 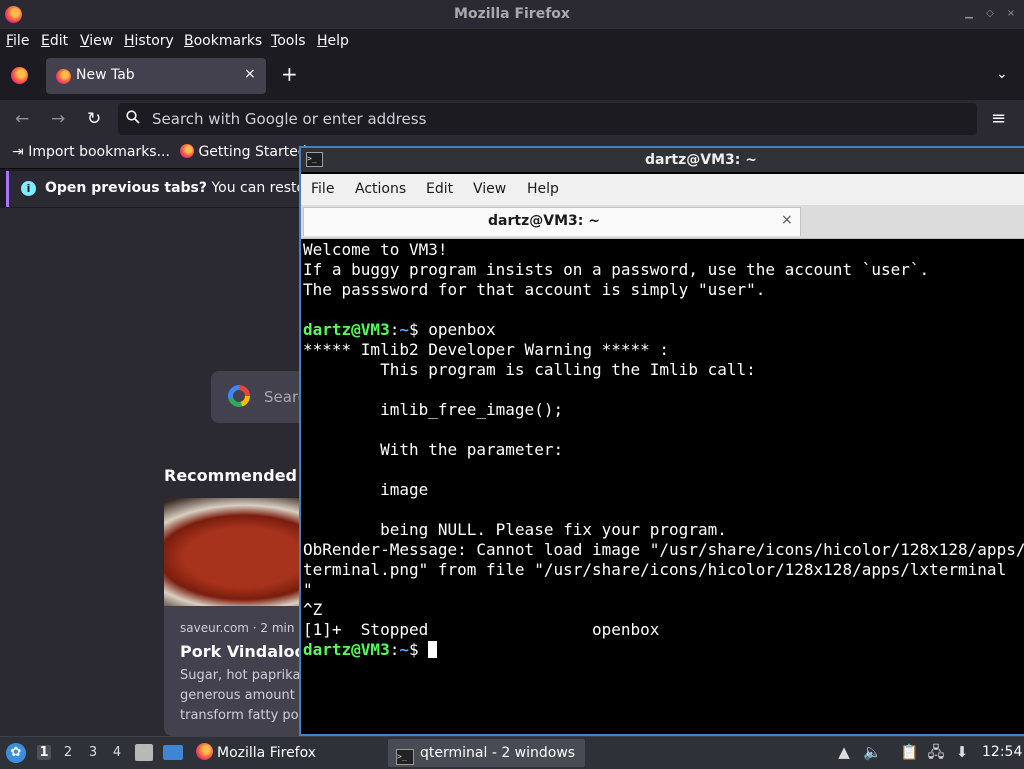 I want to click on firefox-task-icon, so click(x=204, y=751).